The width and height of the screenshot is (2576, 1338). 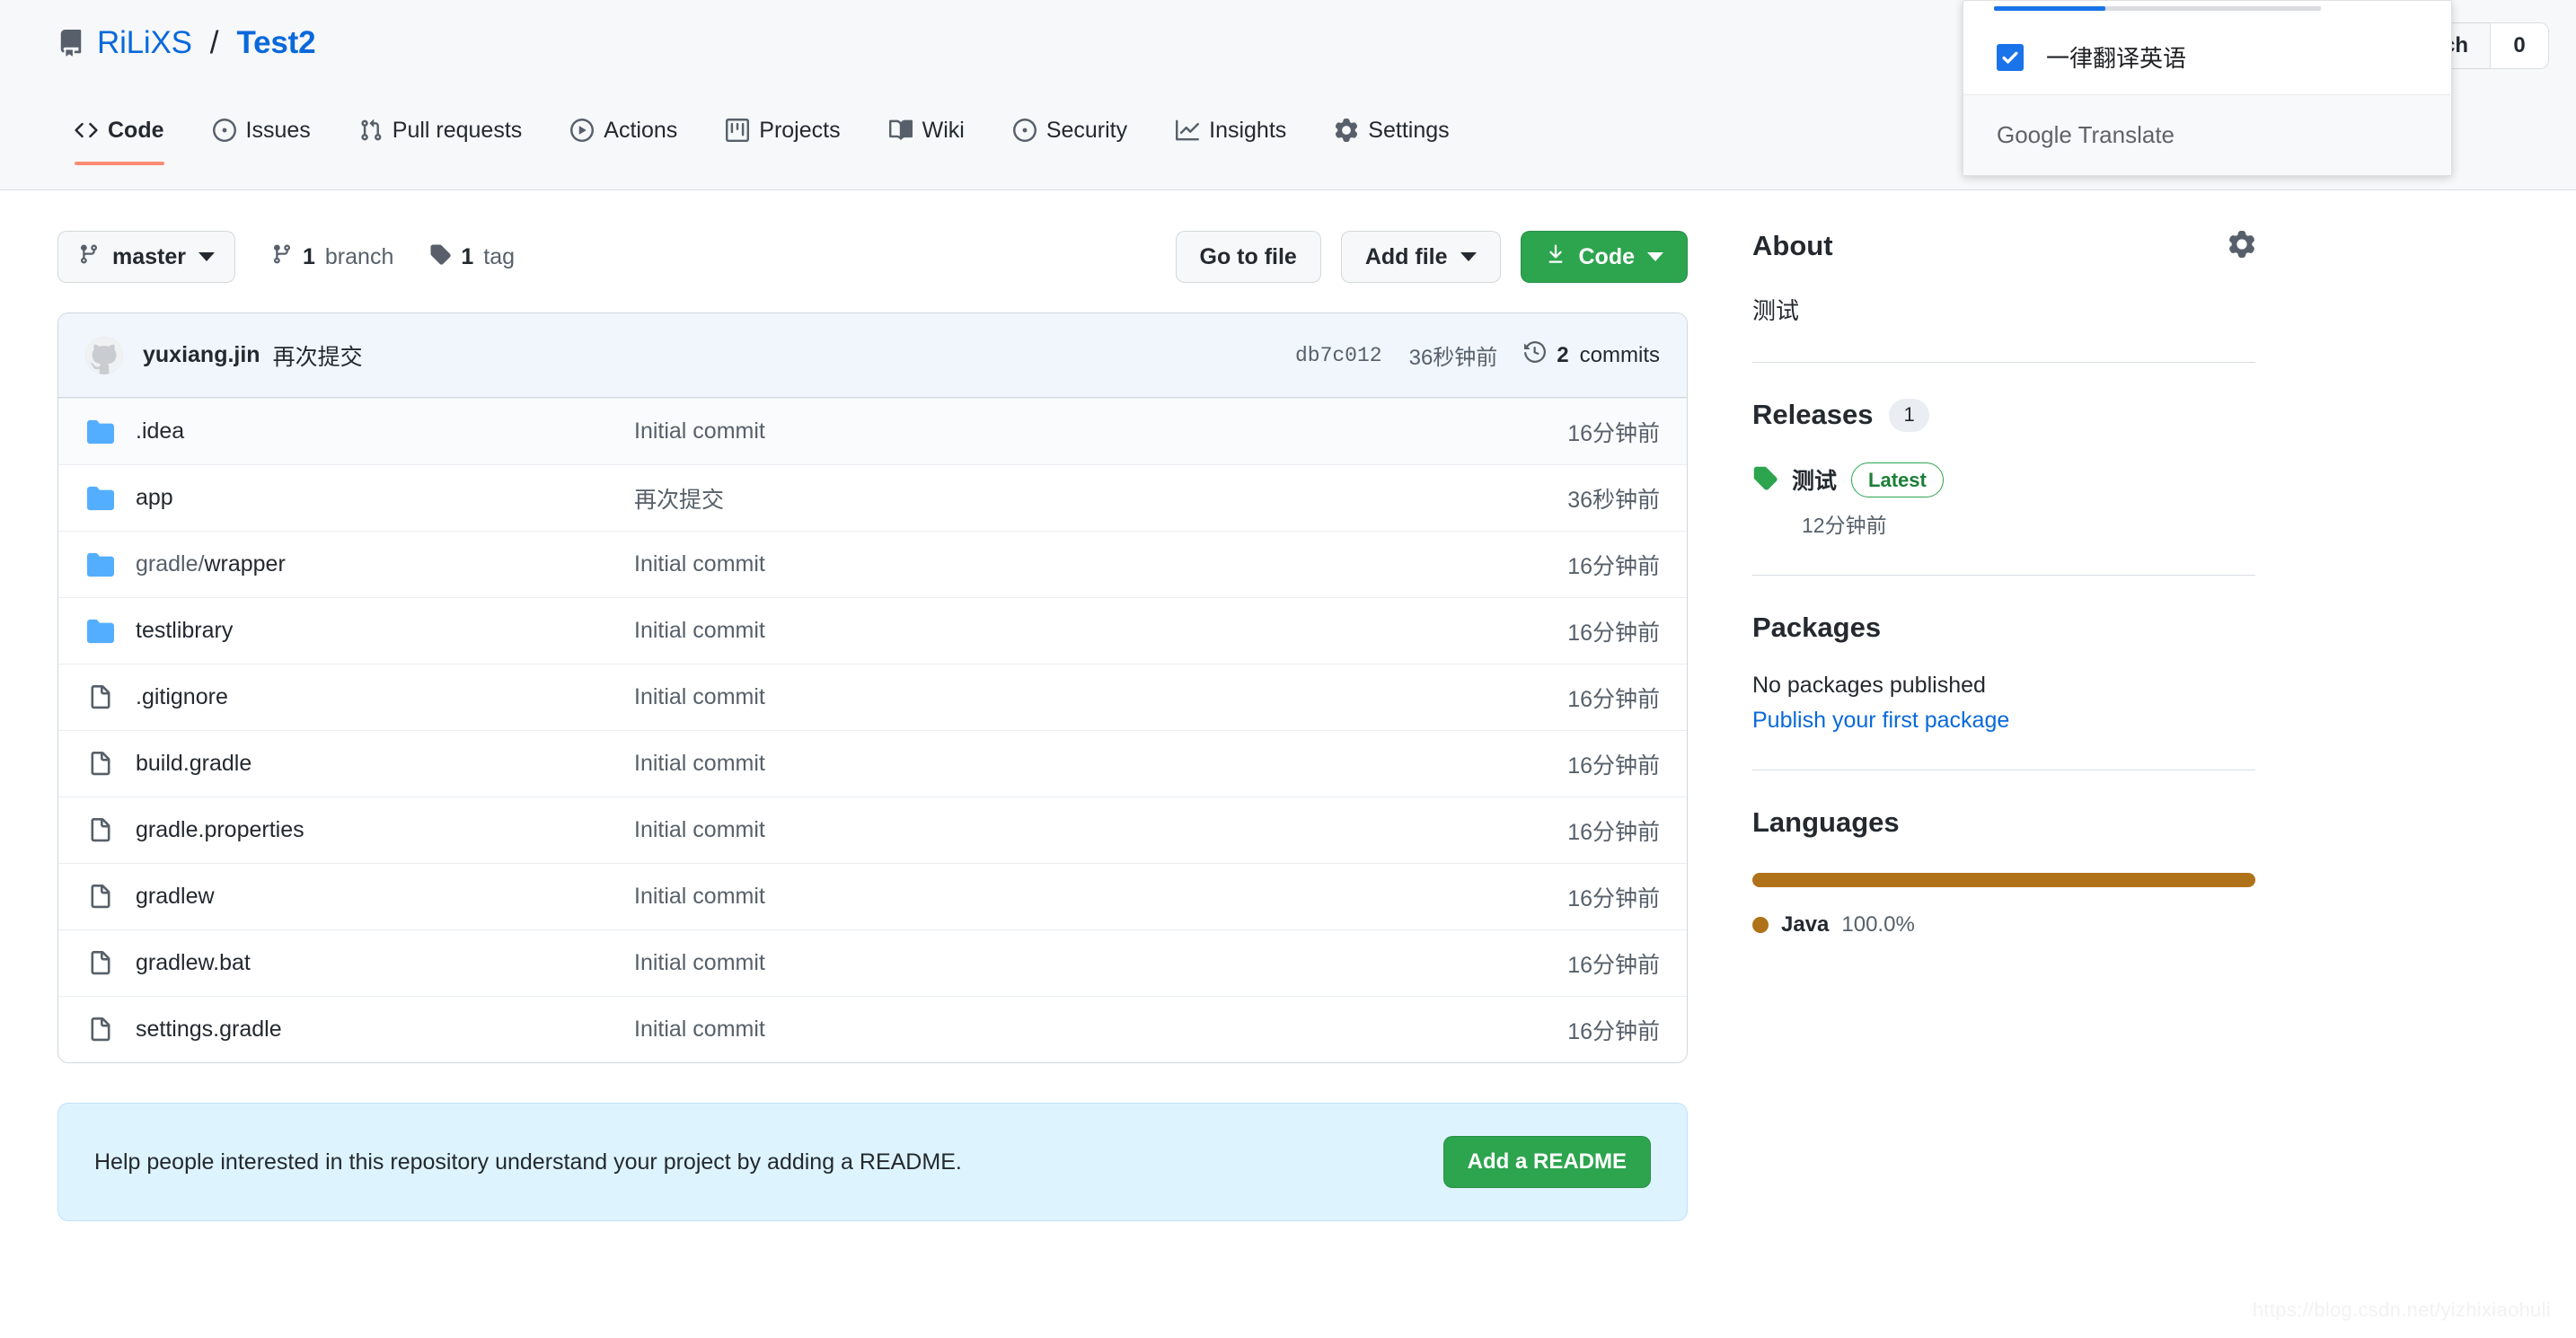 What do you see at coordinates (385, 1030) in the screenshot?
I see `file-name: settings.gradle` at bounding box center [385, 1030].